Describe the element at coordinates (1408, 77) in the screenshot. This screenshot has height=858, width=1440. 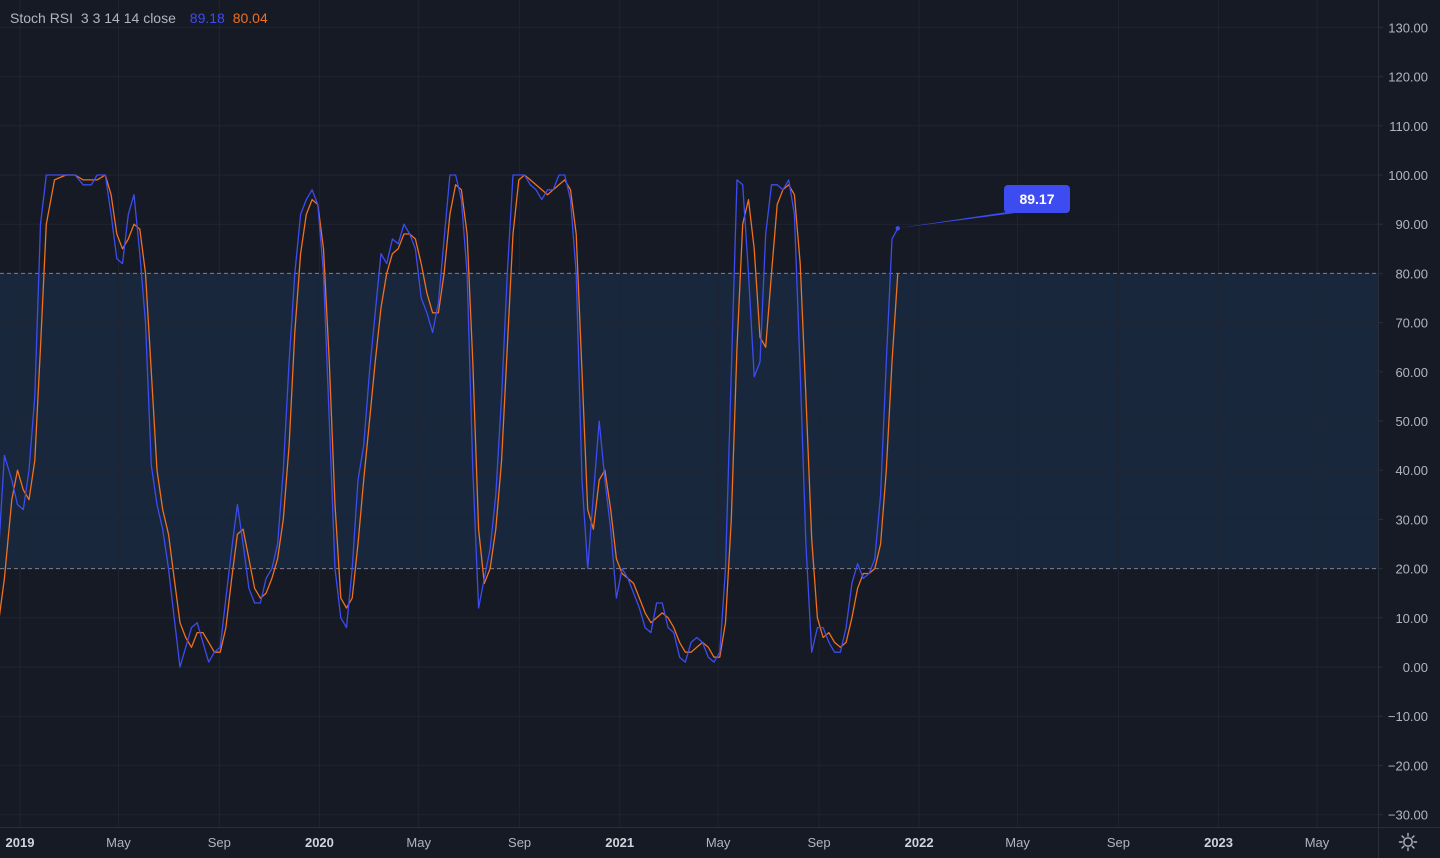
I see `y-tick-label: 120.00` at that location.